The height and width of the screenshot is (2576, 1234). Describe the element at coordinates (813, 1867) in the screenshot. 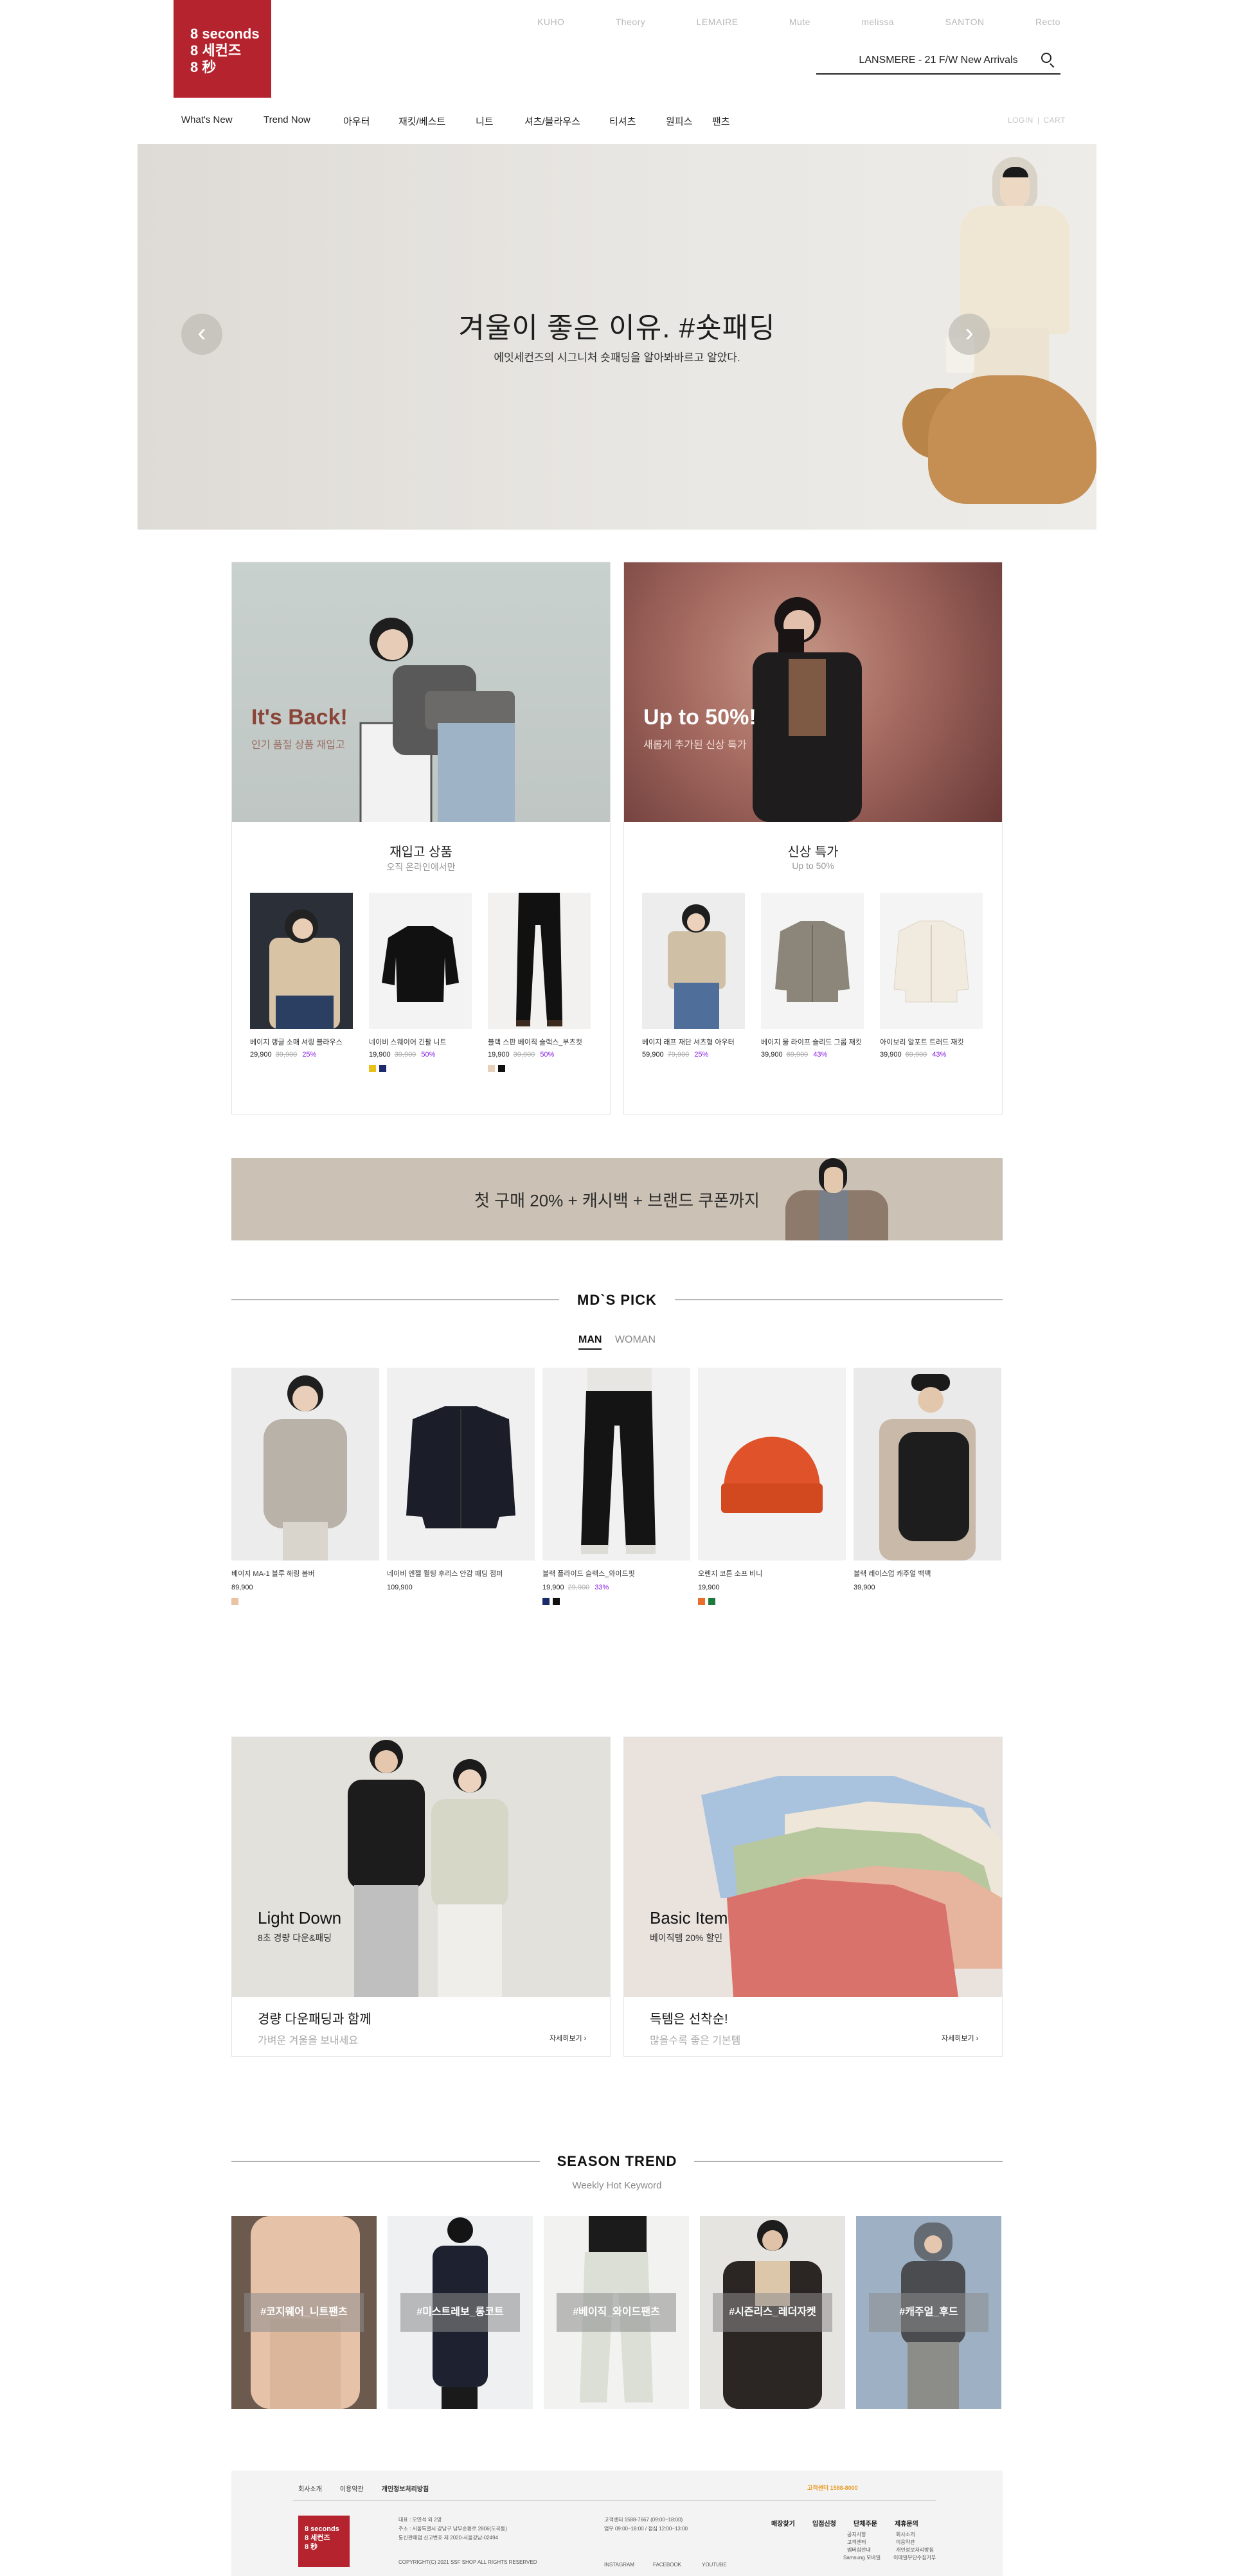

I see `feature-image: Basic Item 베이직템 20% 할인` at that location.